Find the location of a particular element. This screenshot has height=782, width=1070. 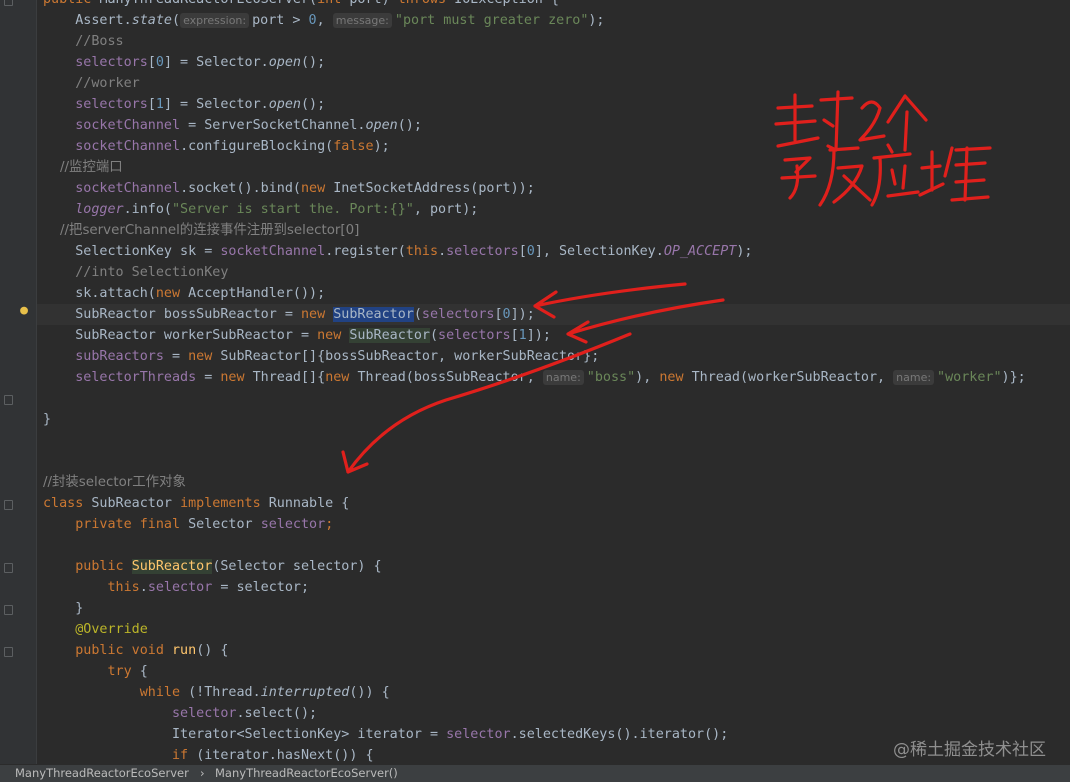

code-token: int is located at coordinates (333, 3).